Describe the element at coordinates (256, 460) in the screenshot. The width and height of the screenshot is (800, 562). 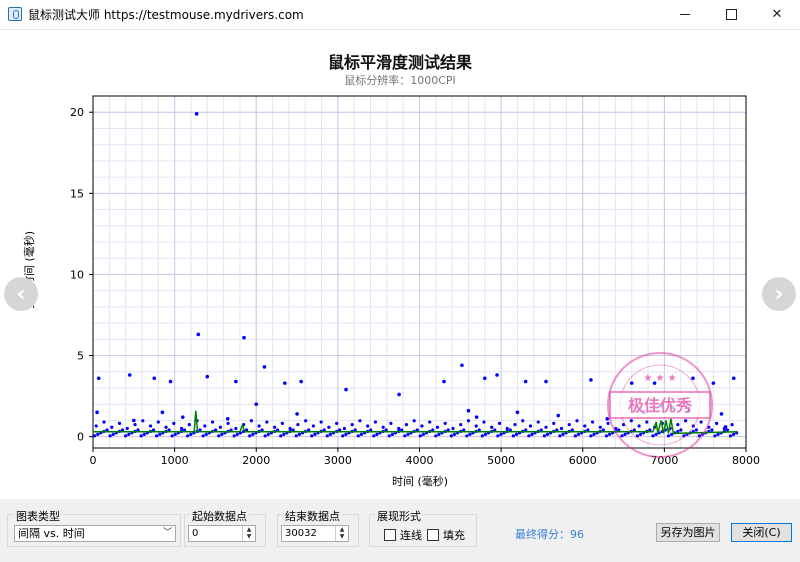
I see `x-tick-label: 2000` at that location.